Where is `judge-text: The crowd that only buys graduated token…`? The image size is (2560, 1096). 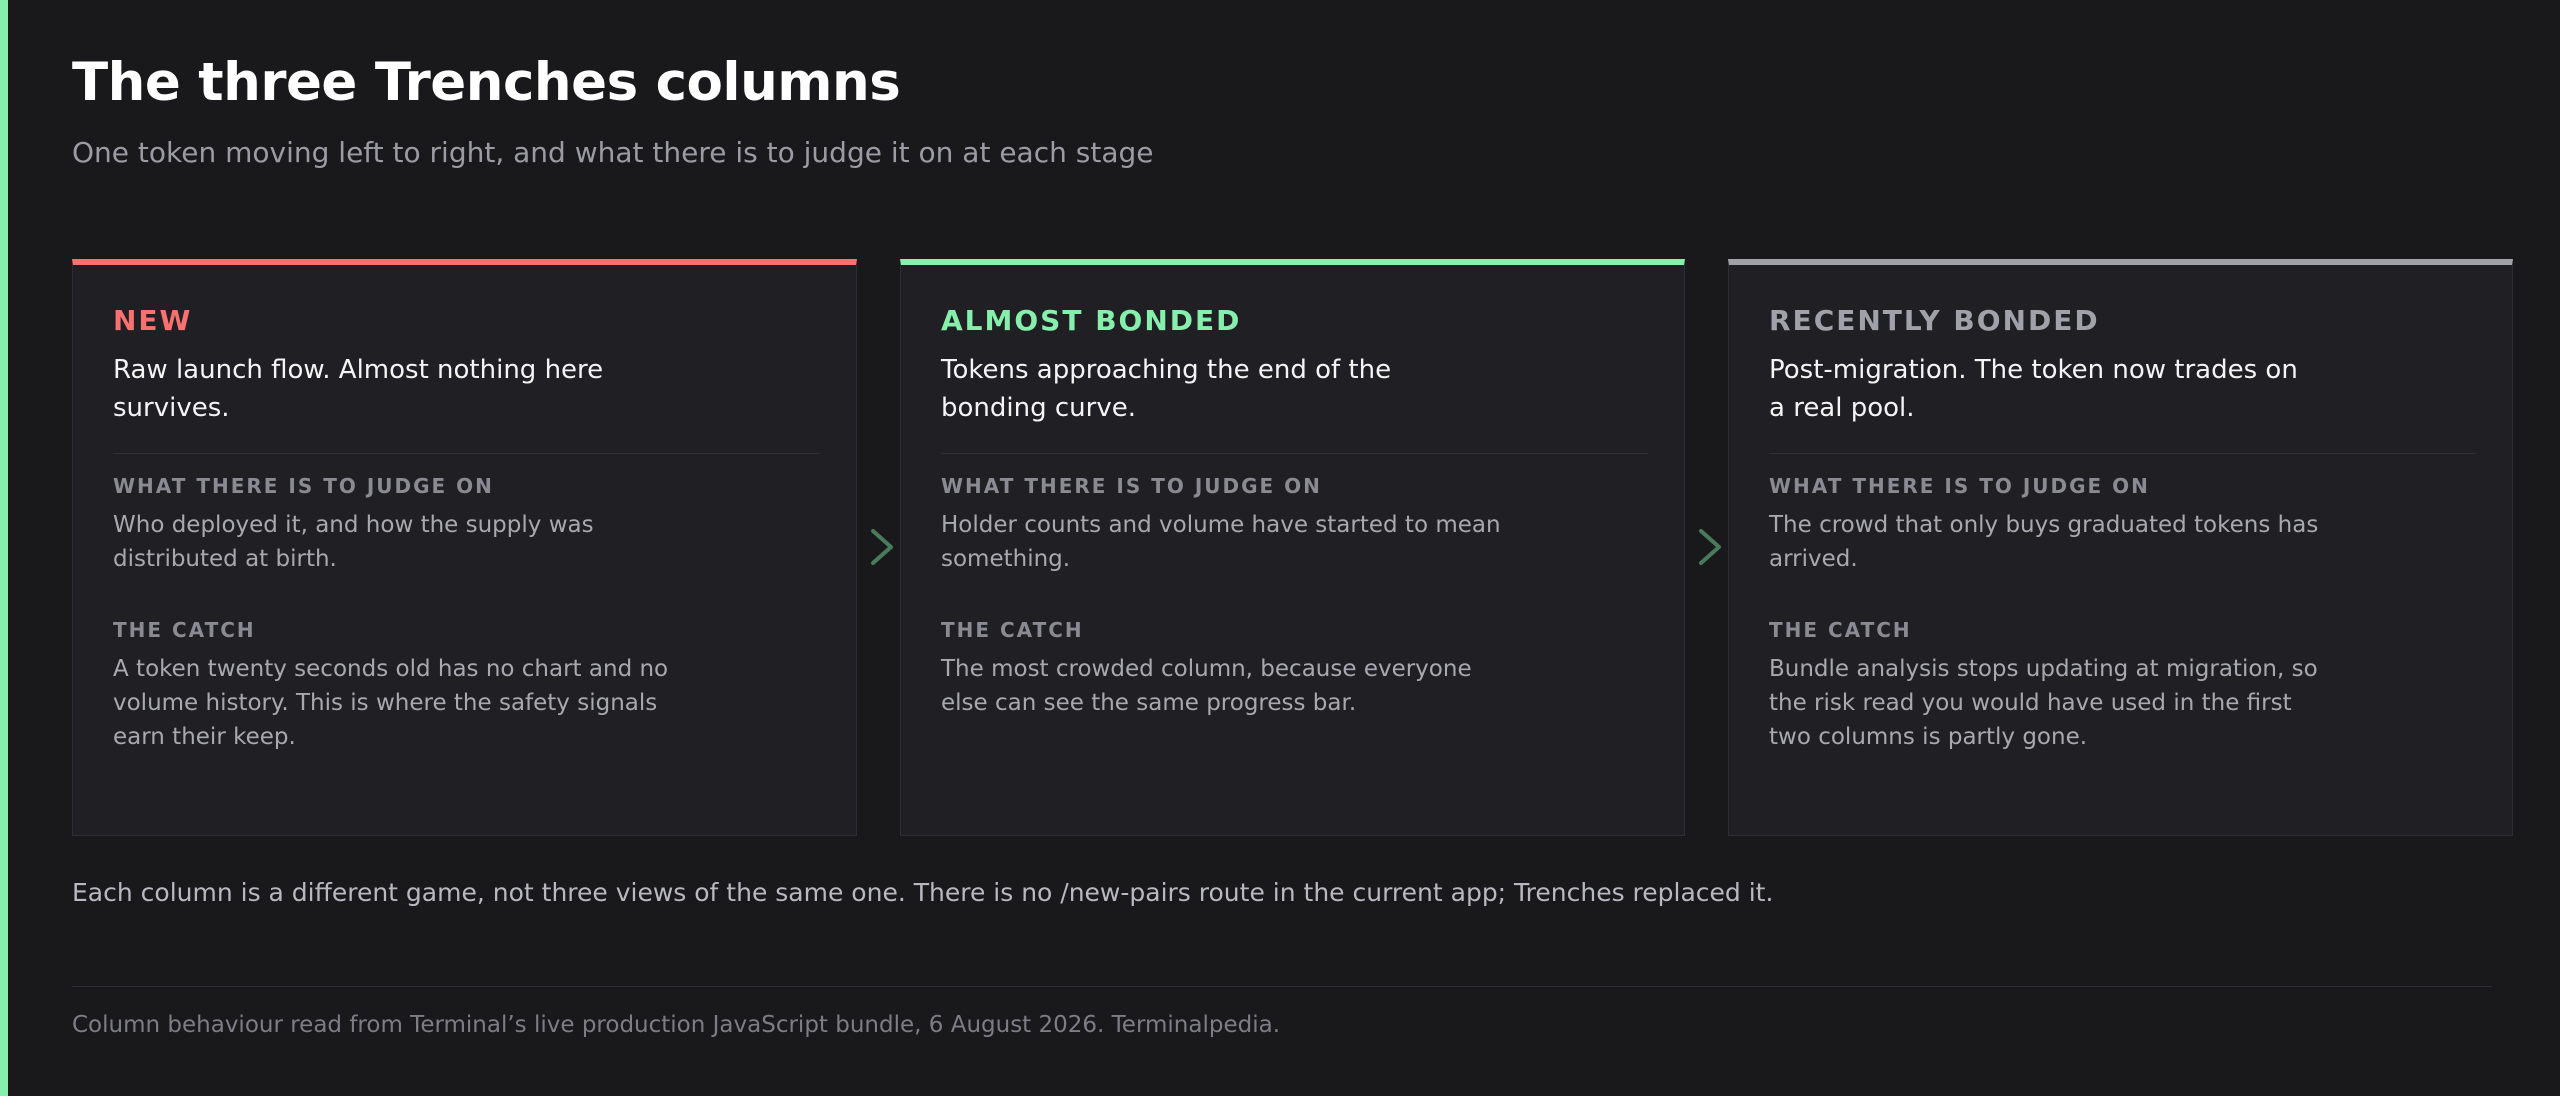 judge-text: The crowd that only buys graduated token… is located at coordinates (2044, 542).